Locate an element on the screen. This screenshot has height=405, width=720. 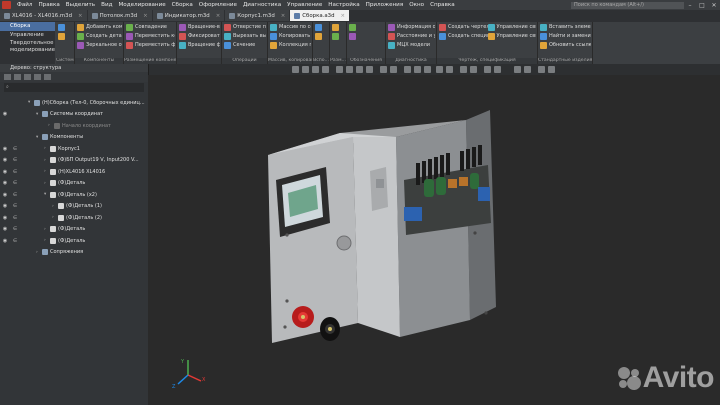
menu-item: Сборка is located at coordinates (182, 5).